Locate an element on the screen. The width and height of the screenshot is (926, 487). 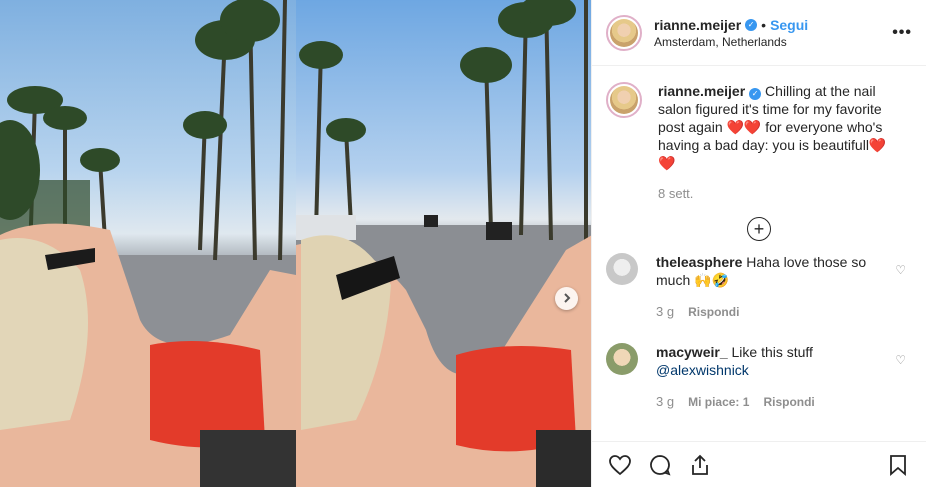
load-more: + is located at coordinates (759, 229).